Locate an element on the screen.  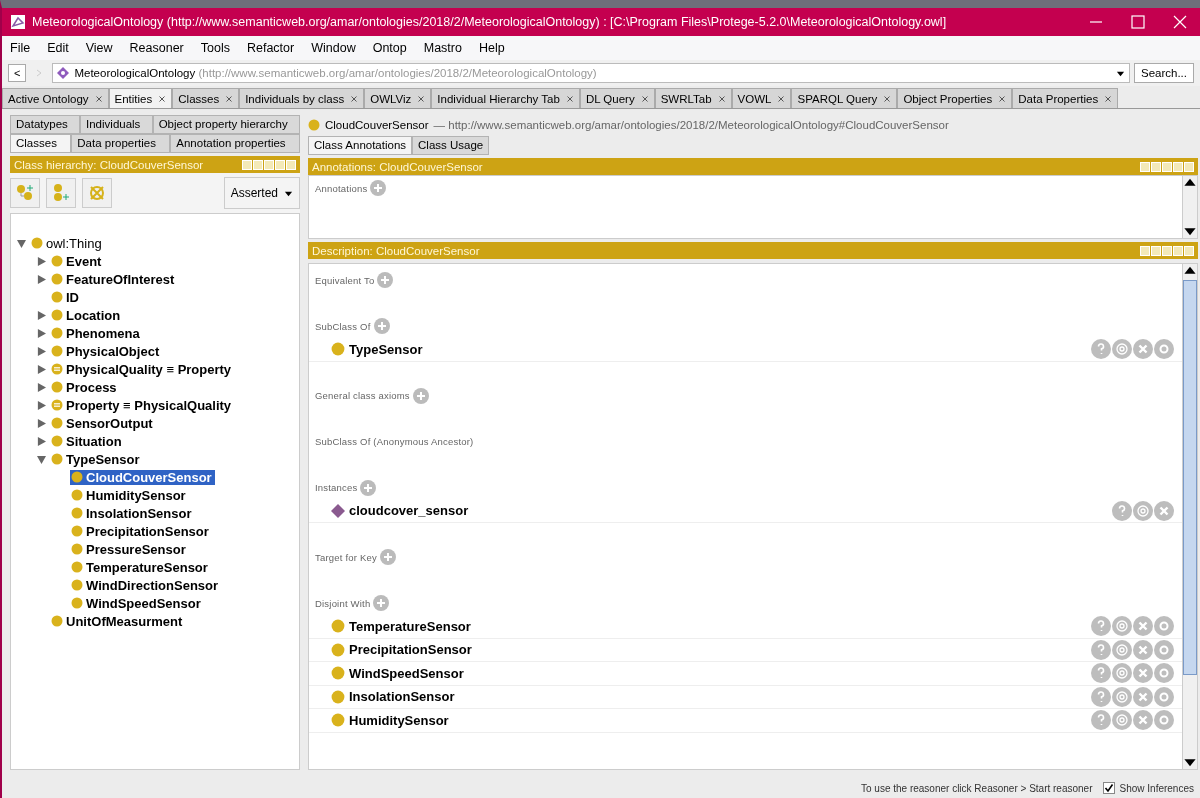
tab: Individual Hierarchy Tab is located at coordinates (505, 98).